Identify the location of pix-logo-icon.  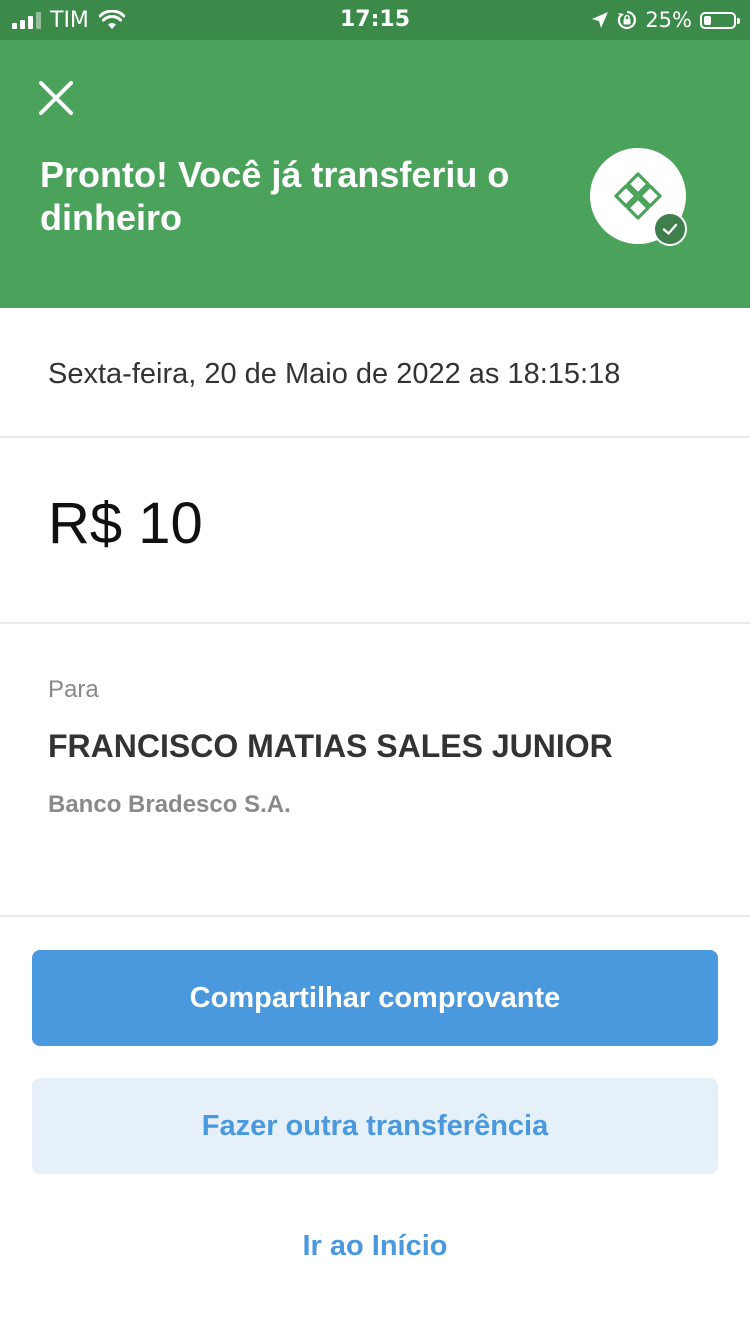
(638, 196).